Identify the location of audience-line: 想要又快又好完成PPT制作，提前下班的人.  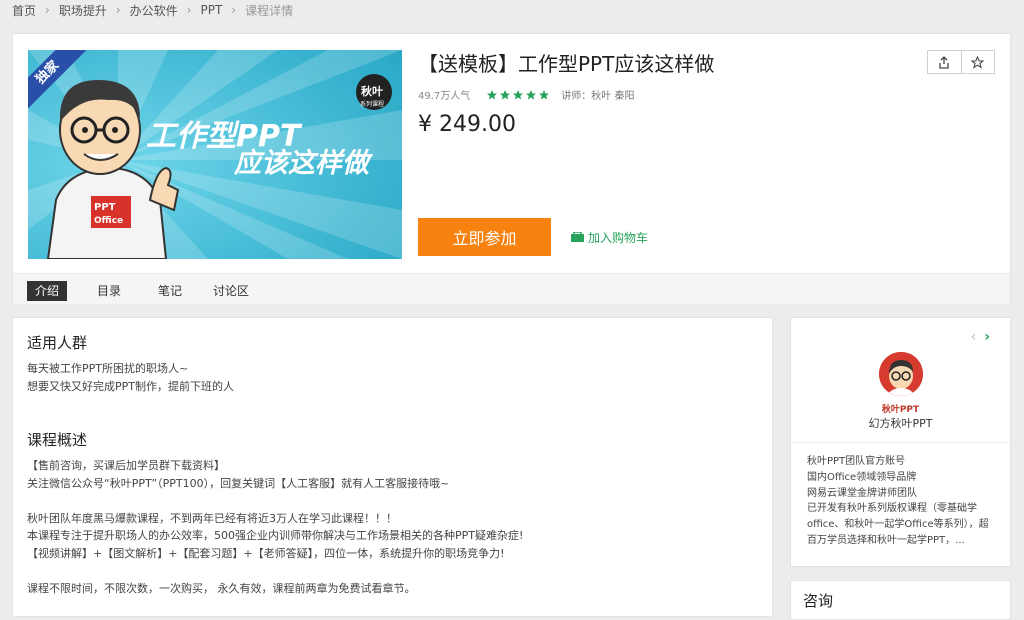
(130, 386).